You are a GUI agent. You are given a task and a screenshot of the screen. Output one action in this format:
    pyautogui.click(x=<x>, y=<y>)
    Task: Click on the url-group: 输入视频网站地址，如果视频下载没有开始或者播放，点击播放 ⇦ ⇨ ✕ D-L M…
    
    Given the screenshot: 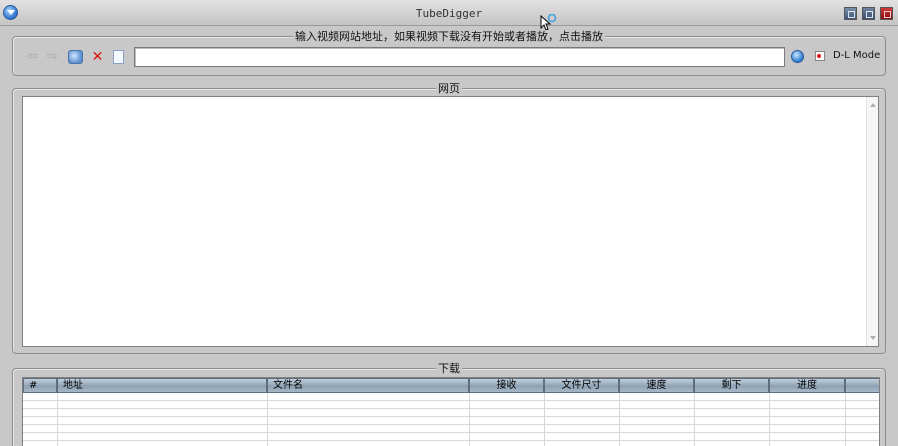 What is the action you would take?
    pyautogui.click(x=449, y=53)
    